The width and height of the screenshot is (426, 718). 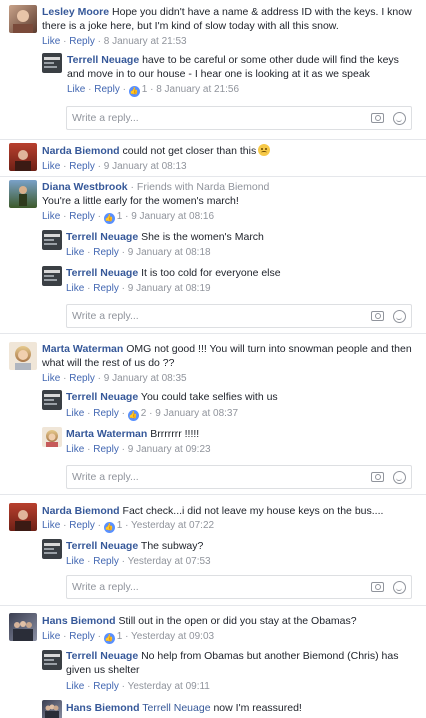 What do you see at coordinates (152, 414) in the screenshot?
I see `reply-actions: Like · Reply · 👍 2 · 9 January at 08:37` at bounding box center [152, 414].